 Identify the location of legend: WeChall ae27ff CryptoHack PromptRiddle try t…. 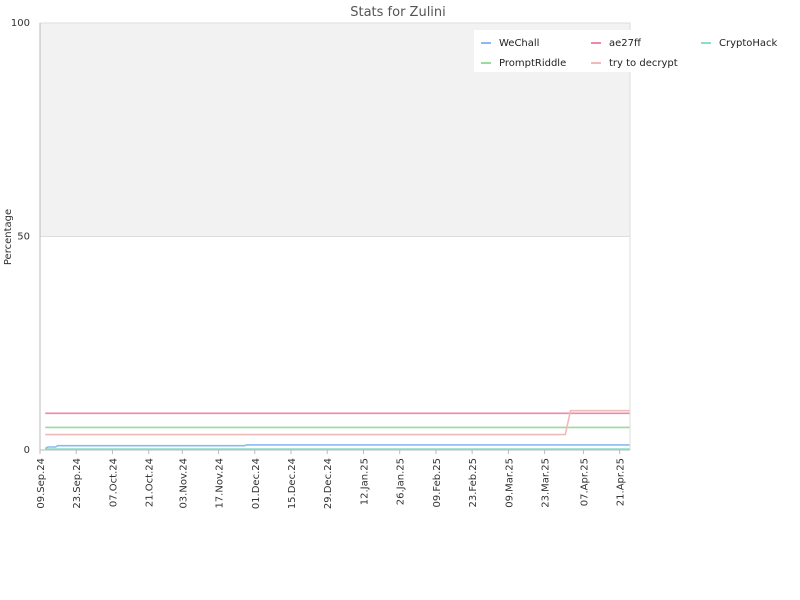
(637, 51).